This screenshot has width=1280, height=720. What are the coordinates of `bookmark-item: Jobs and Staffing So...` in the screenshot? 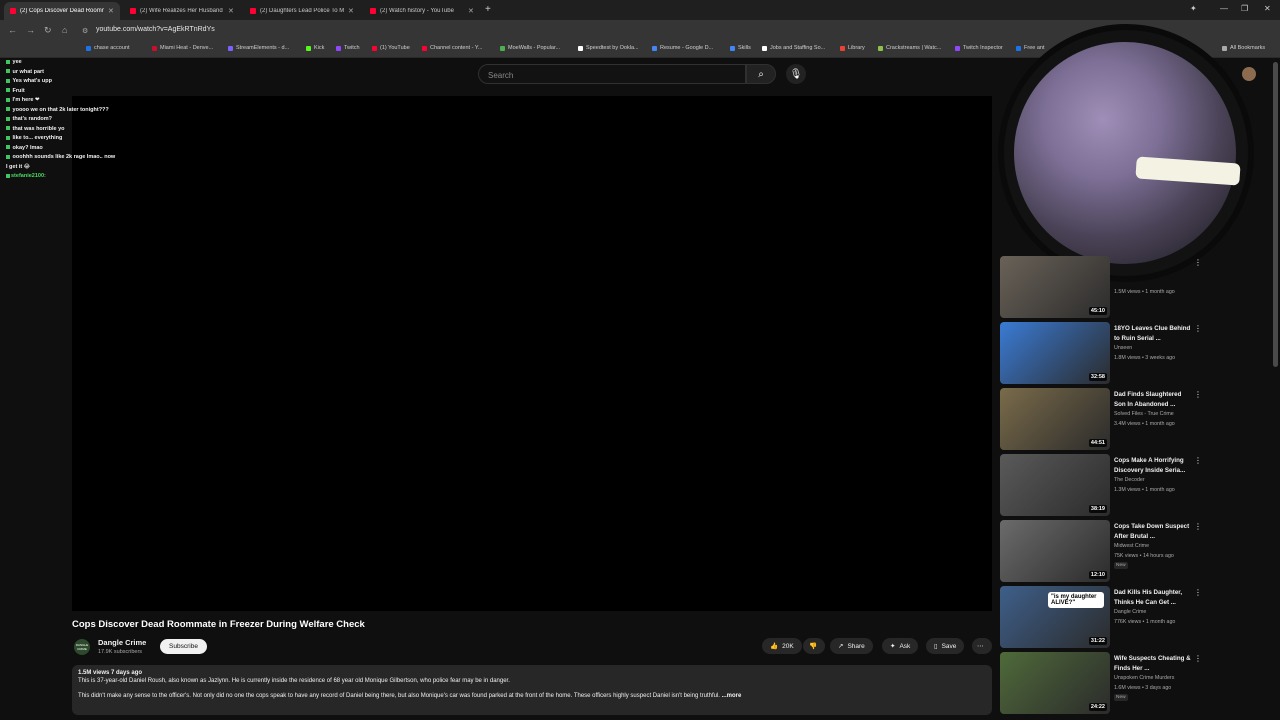 It's located at (793, 48).